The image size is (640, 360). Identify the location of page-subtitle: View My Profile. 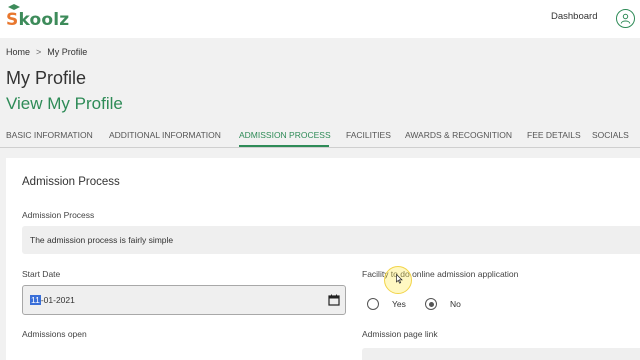
(64, 103).